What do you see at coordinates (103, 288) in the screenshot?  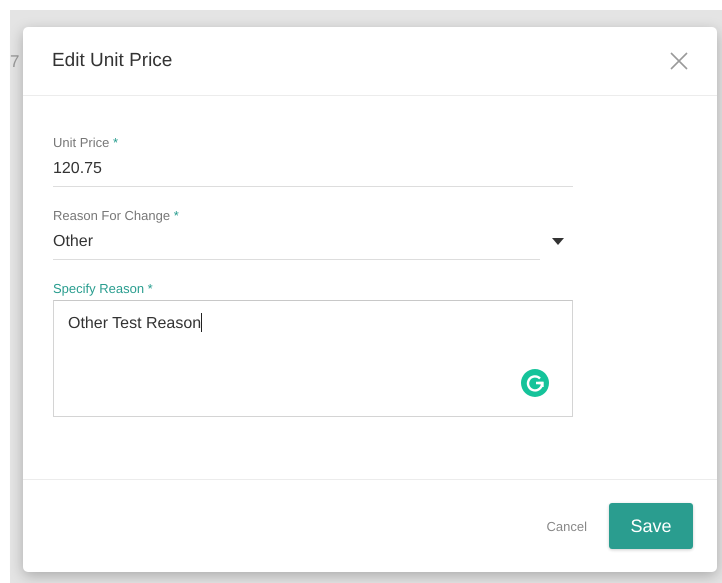 I see `field-label: Specify Reason *` at bounding box center [103, 288].